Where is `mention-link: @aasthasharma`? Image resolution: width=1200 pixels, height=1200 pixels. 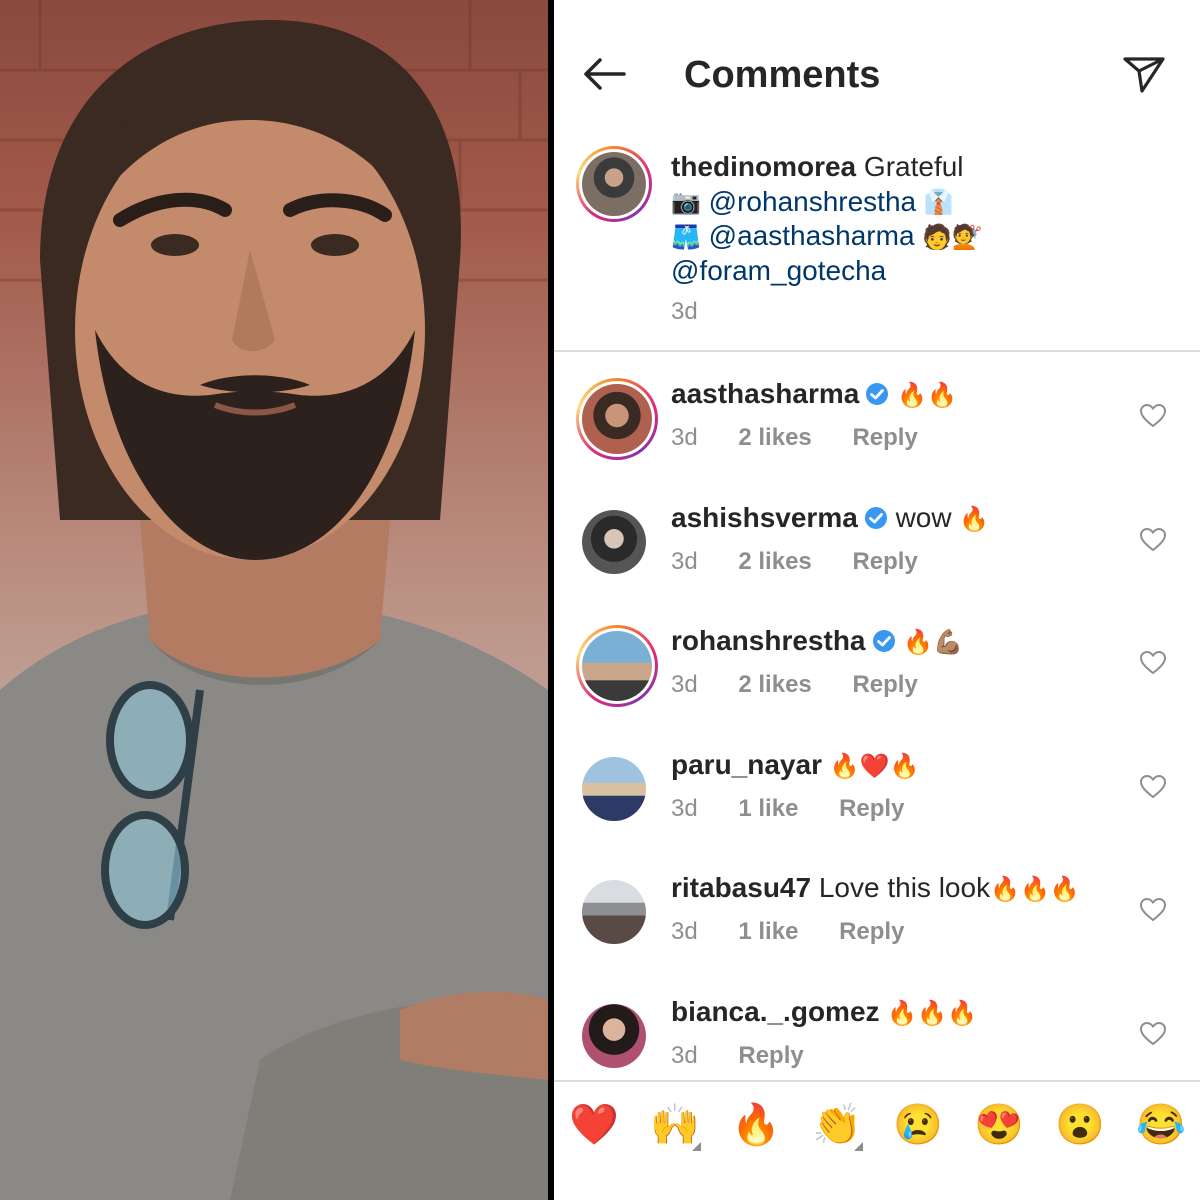
mention-link: @aasthasharma is located at coordinates (812, 235).